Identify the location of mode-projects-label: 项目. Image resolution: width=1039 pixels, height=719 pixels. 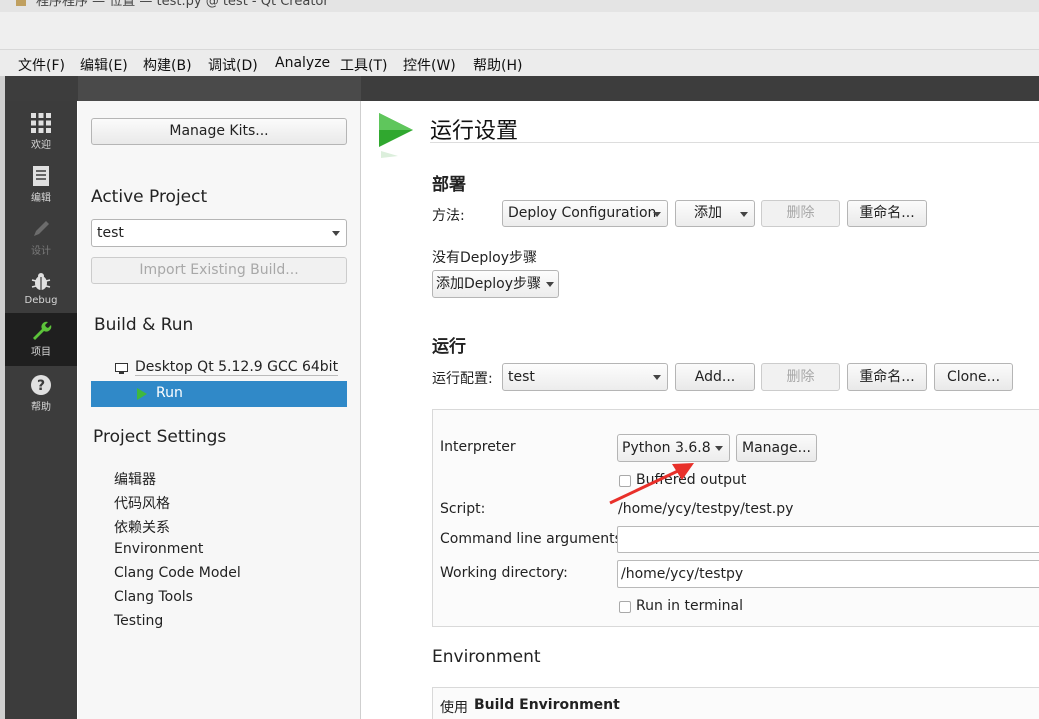
(41, 352).